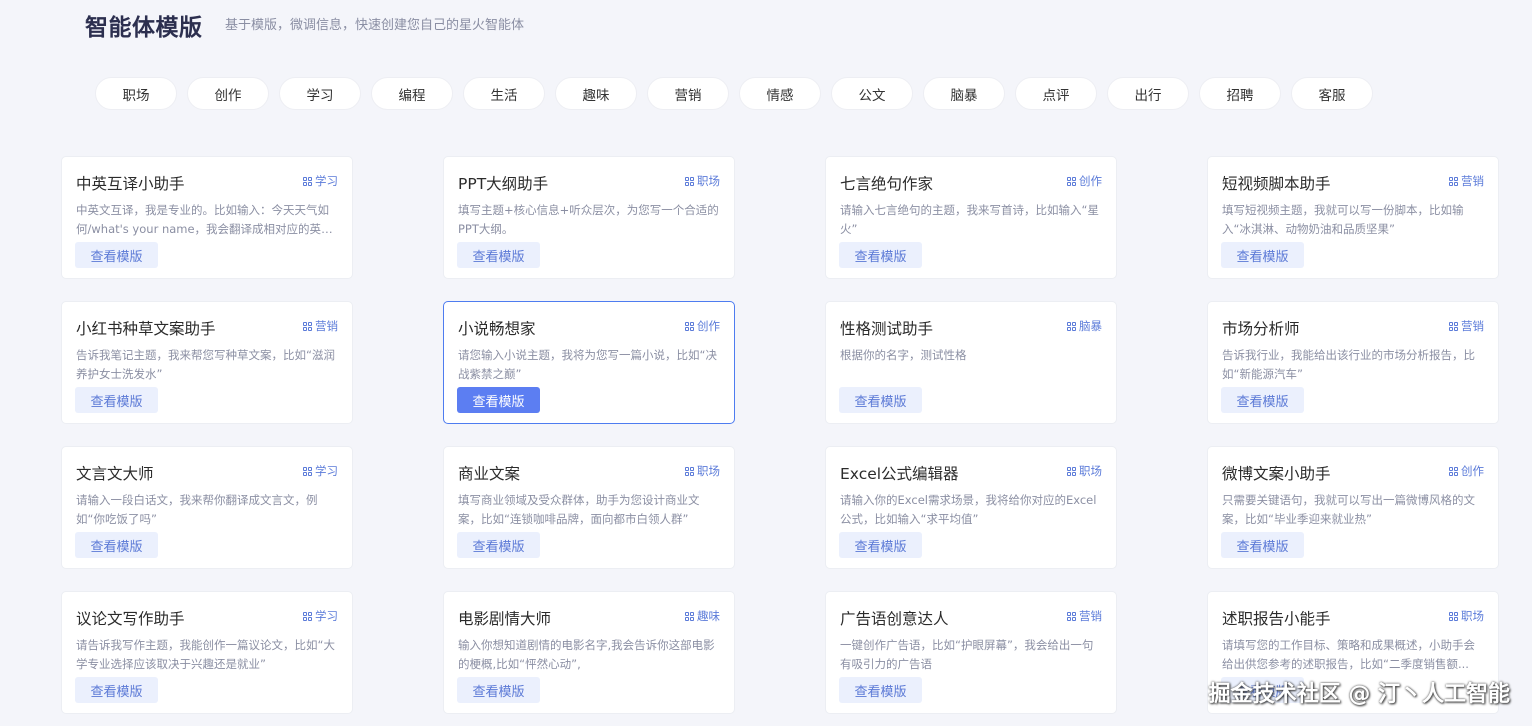 The image size is (1532, 726). Describe the element at coordinates (1276, 184) in the screenshot. I see `card-title: 短视频脚本助手` at that location.